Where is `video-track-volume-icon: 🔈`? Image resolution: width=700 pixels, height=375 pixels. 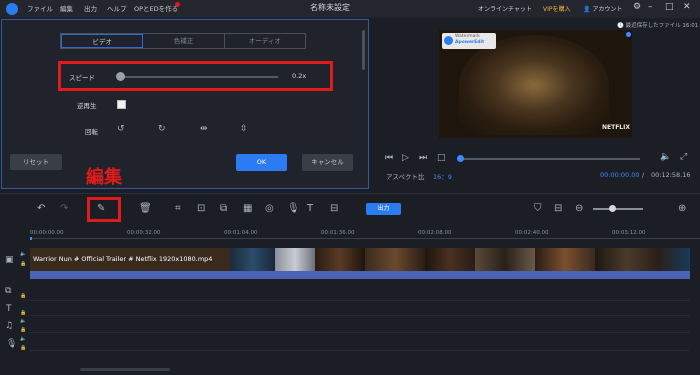
video-track-volume-icon: 🔈 is located at coordinates (23, 254).